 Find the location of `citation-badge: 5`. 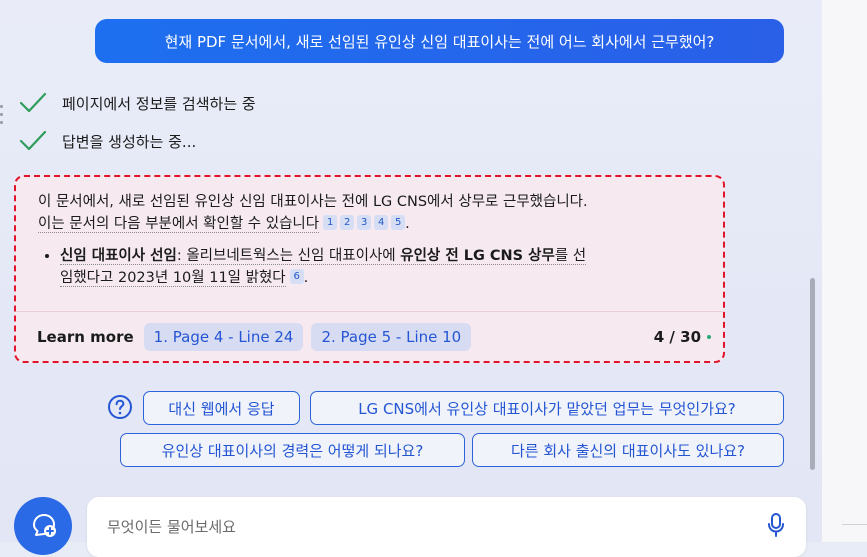

citation-badge: 5 is located at coordinates (398, 222).